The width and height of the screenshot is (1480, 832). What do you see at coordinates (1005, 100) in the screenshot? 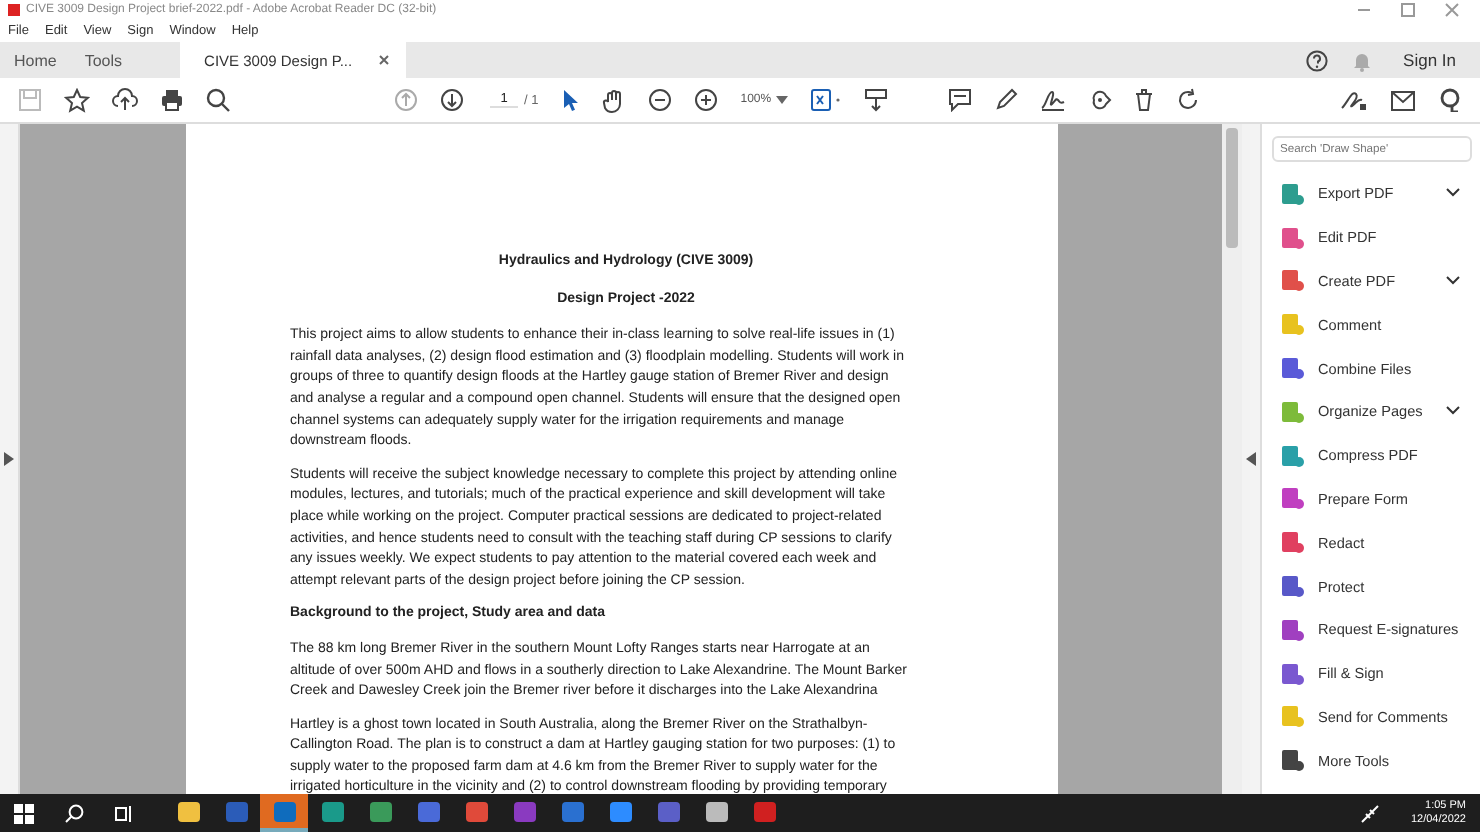
I see `pen-icon` at bounding box center [1005, 100].